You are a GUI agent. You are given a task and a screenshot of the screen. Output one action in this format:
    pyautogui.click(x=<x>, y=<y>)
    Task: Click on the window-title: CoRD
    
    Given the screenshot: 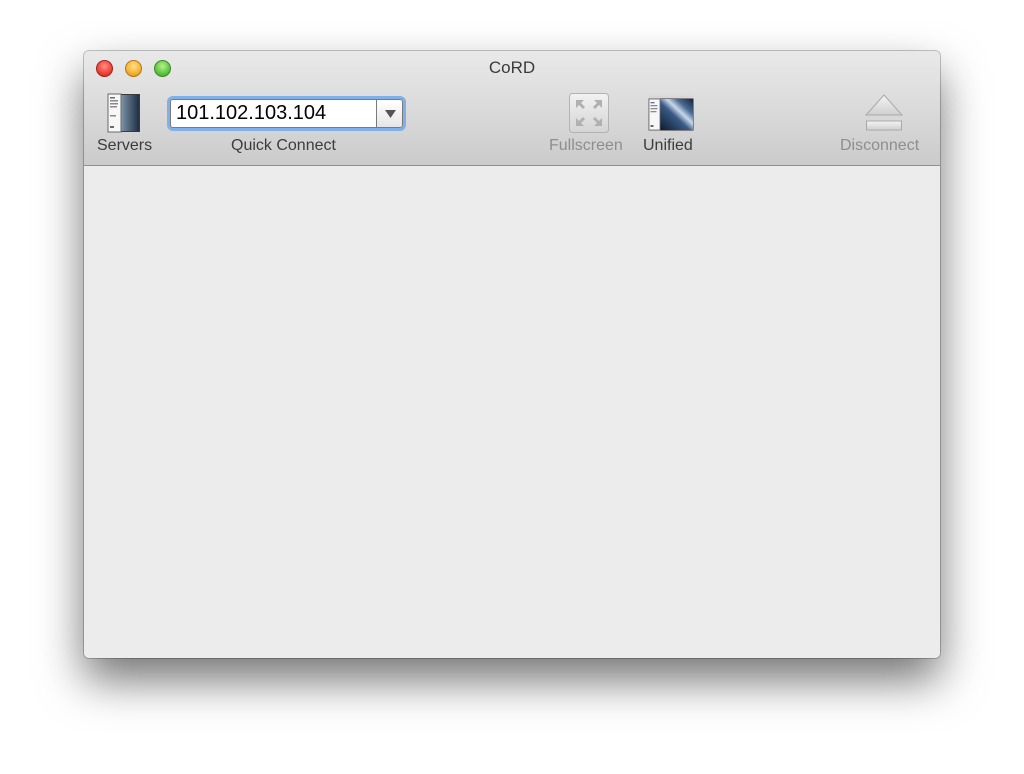 What is the action you would take?
    pyautogui.click(x=512, y=67)
    